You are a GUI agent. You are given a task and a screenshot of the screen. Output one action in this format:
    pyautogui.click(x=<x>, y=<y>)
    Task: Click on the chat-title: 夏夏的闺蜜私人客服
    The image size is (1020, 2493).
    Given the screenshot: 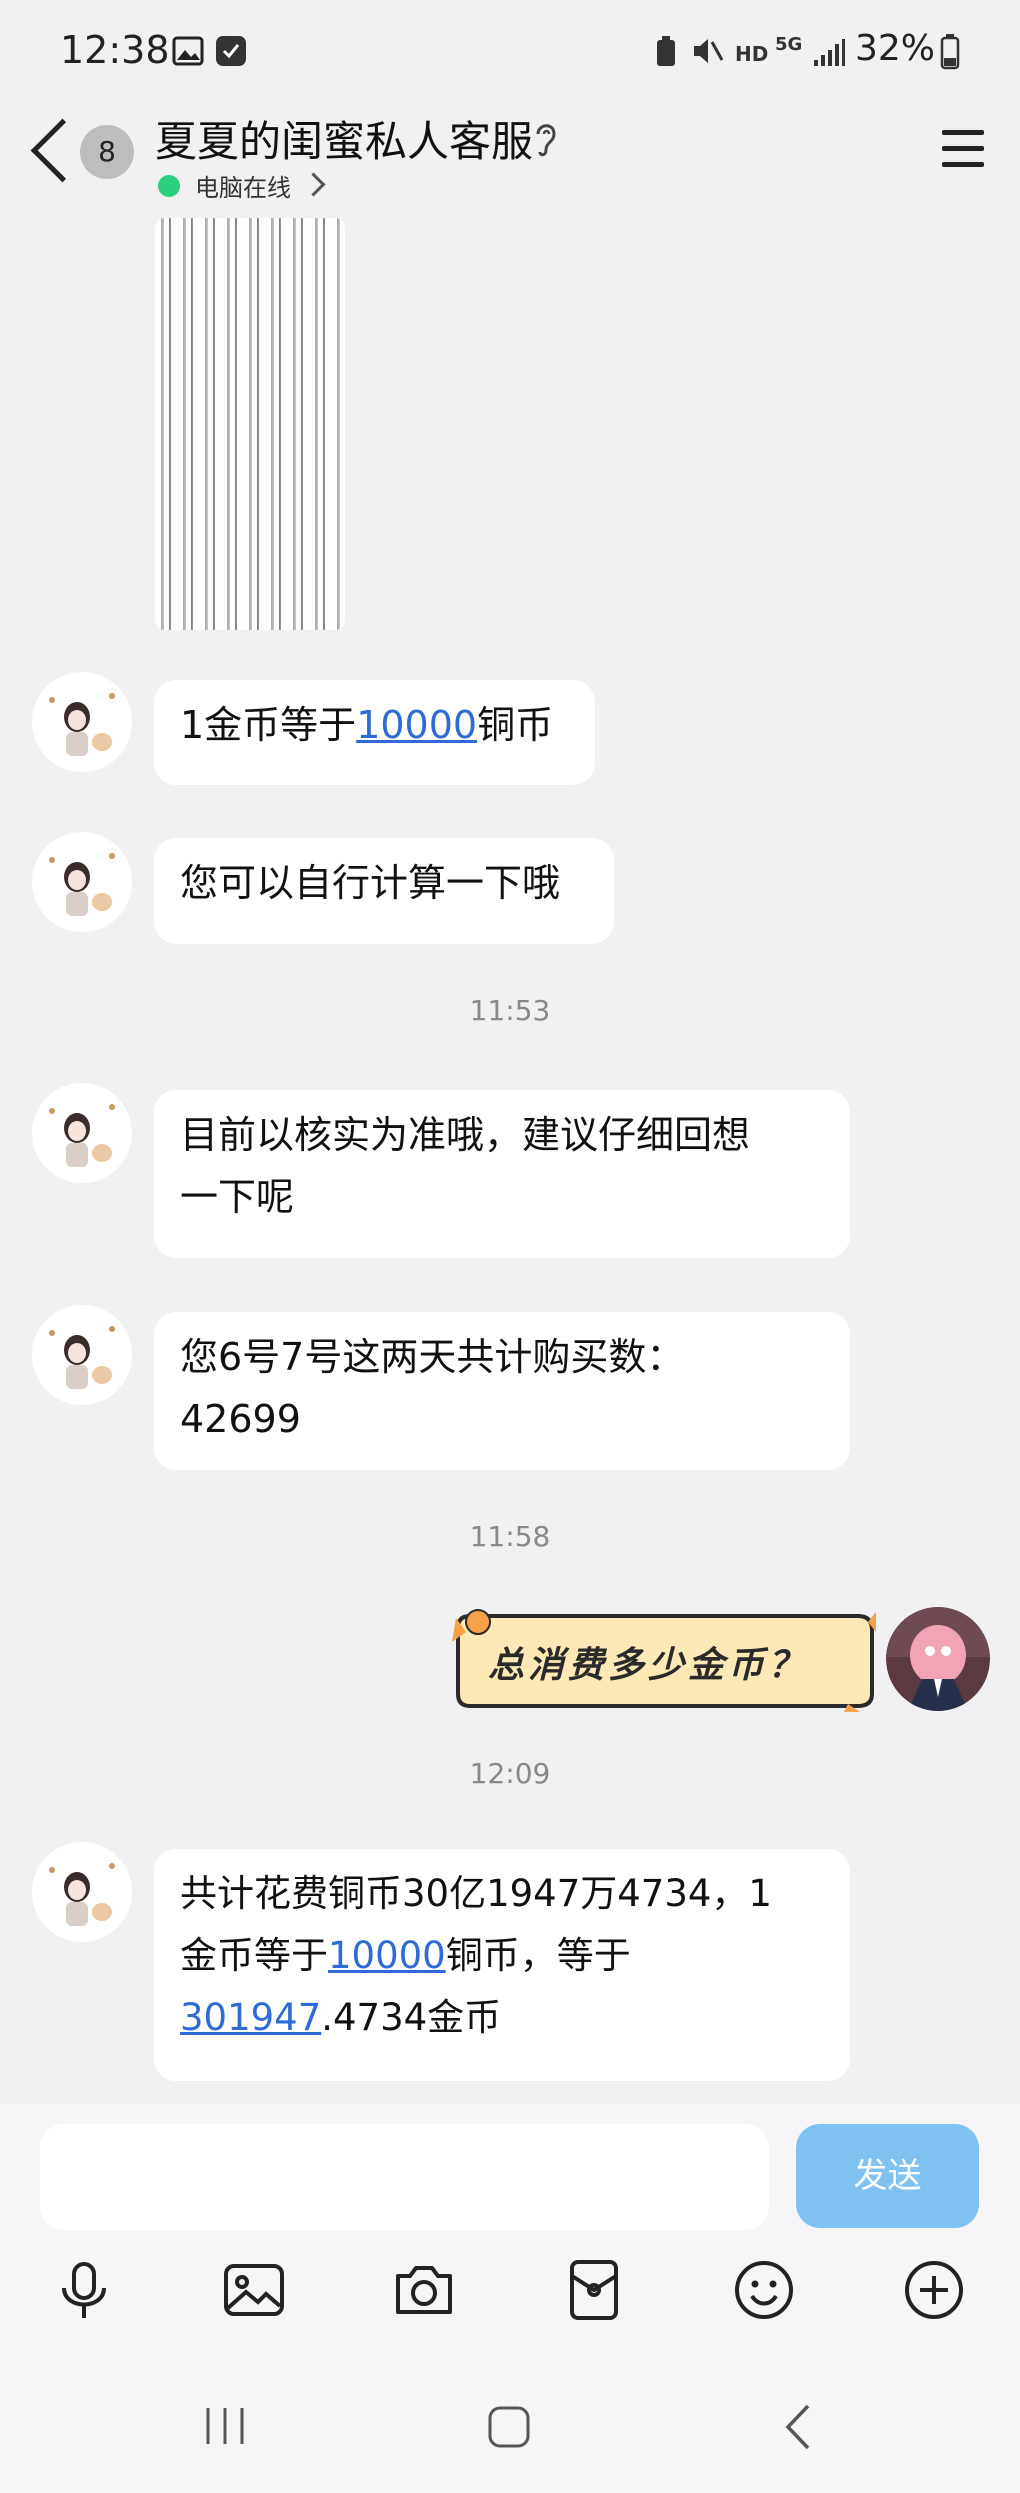 What is the action you would take?
    pyautogui.click(x=344, y=138)
    